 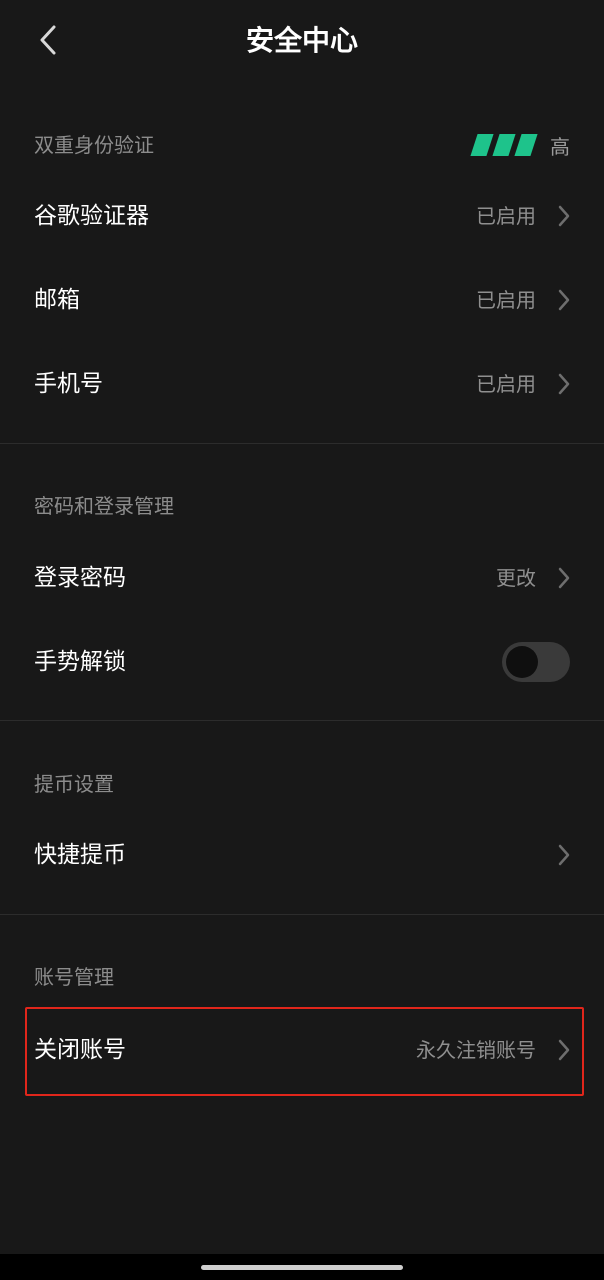 I want to click on row-label: 关闭账号, so click(x=80, y=1049).